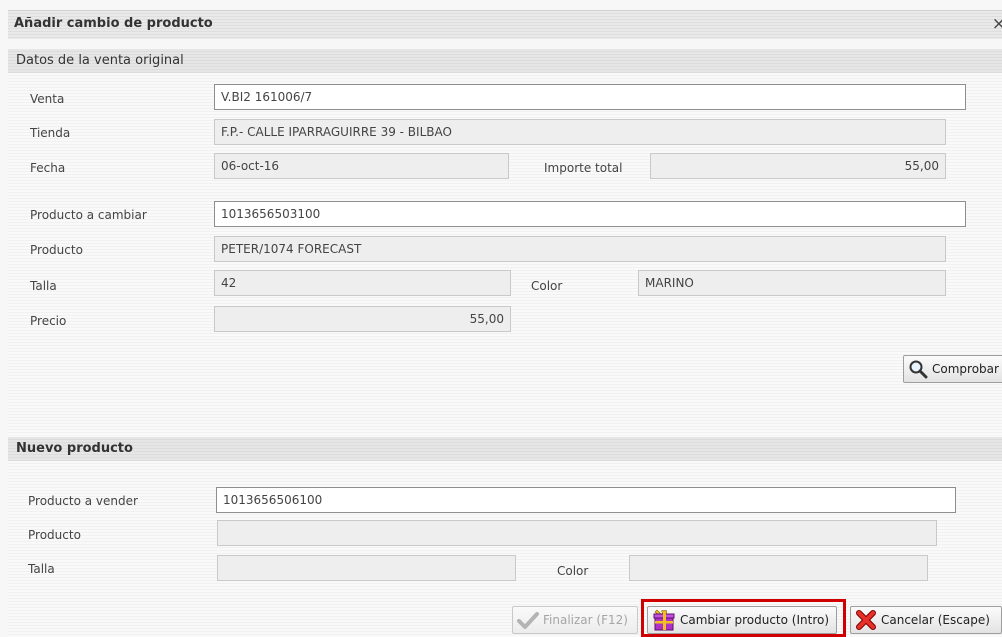 The image size is (1002, 637). Describe the element at coordinates (590, 214) in the screenshot. I see `producto-a-cambiar-input: 1013656503100` at that location.